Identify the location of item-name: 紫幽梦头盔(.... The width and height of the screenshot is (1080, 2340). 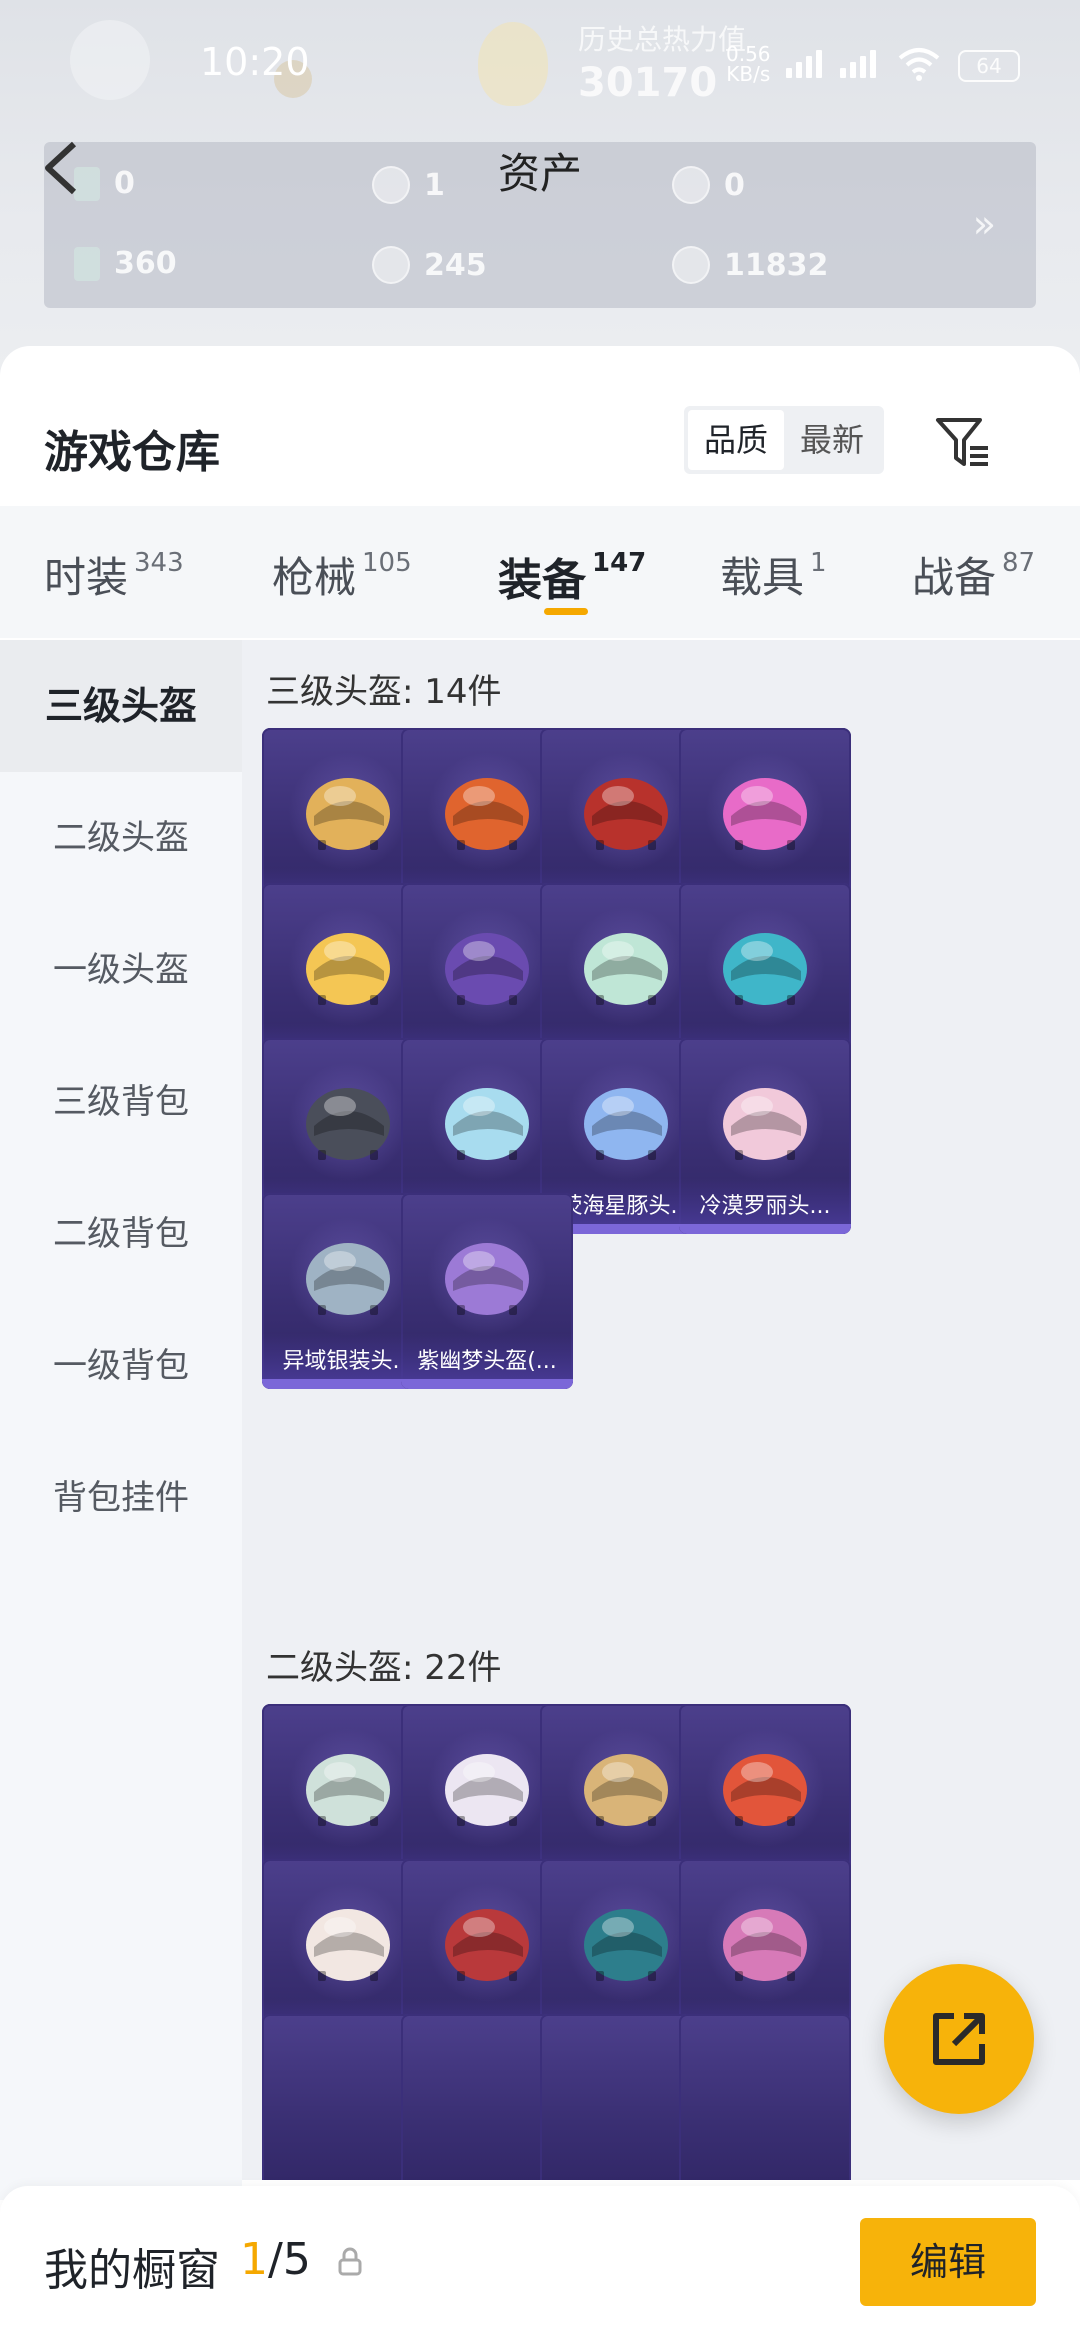
(487, 1361).